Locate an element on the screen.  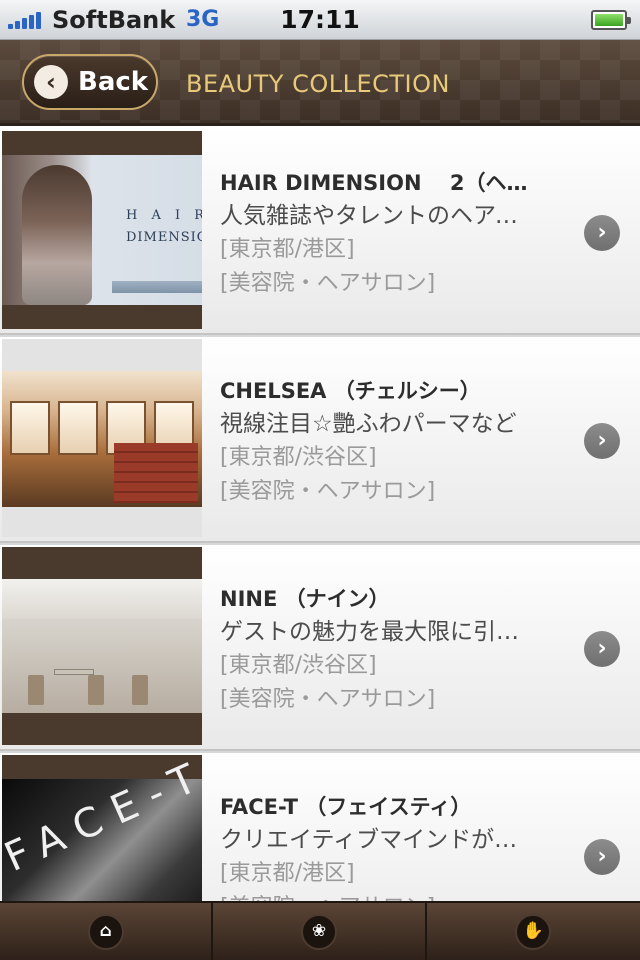
salon-name: NINE （ナイン） is located at coordinates (305, 599).